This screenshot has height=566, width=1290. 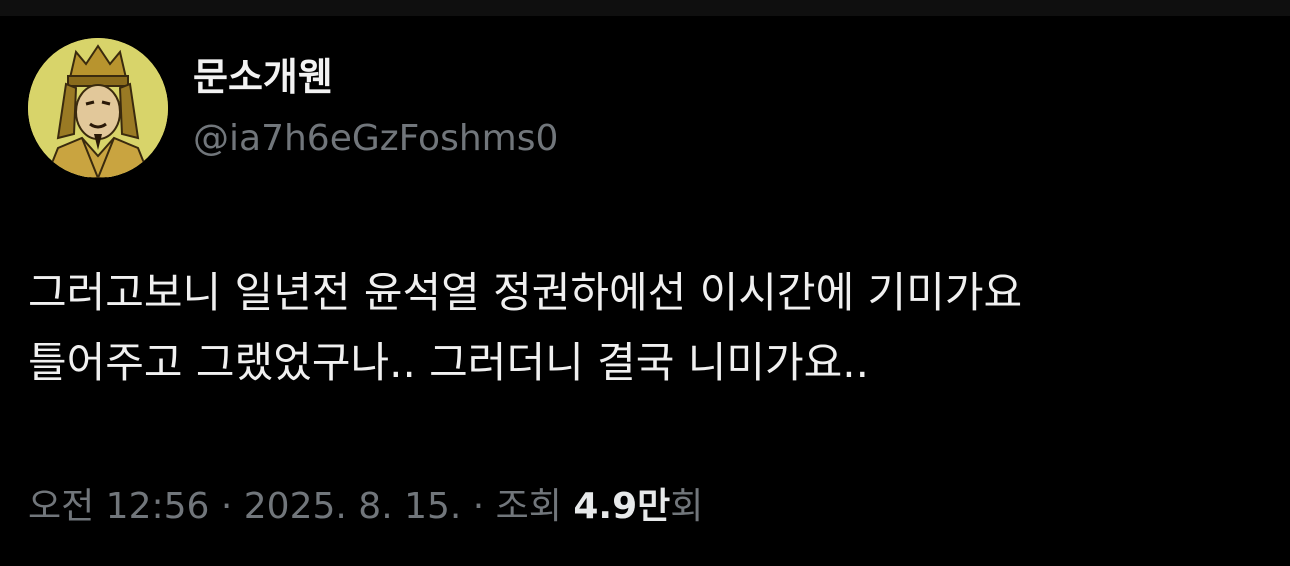 I want to click on avatar, so click(x=98, y=108).